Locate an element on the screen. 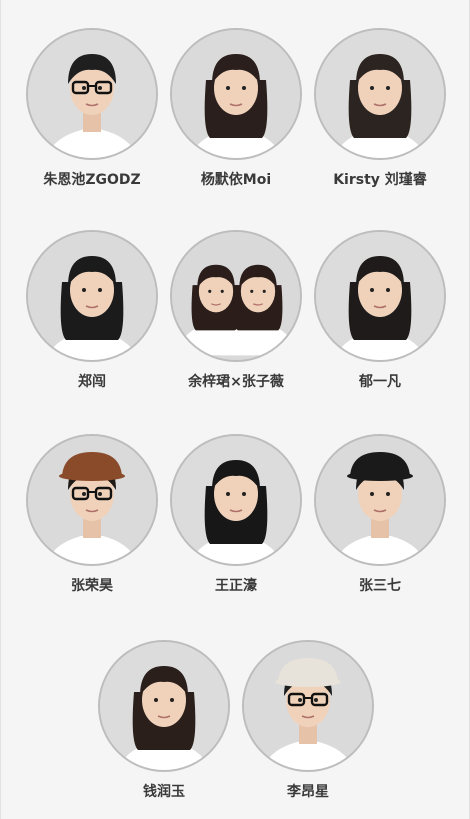 This screenshot has width=470, height=819. artist-name: 李昂星 is located at coordinates (308, 792).